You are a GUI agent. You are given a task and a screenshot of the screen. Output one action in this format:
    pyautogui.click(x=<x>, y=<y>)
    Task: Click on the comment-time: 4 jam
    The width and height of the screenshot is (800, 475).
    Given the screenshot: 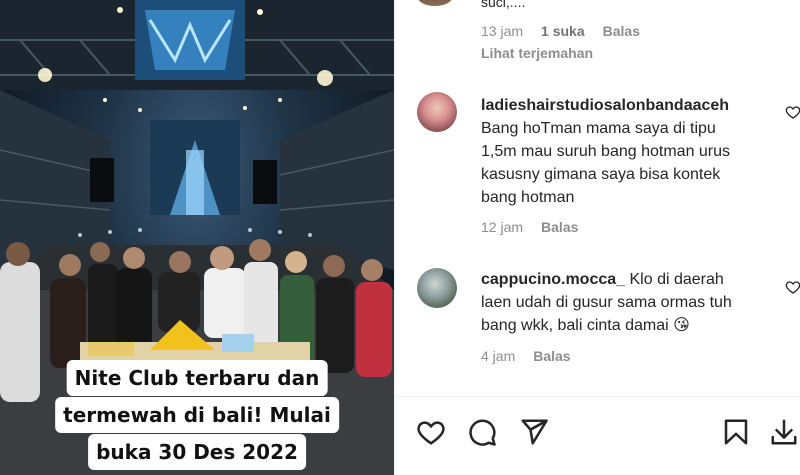 What is the action you would take?
    pyautogui.click(x=498, y=356)
    